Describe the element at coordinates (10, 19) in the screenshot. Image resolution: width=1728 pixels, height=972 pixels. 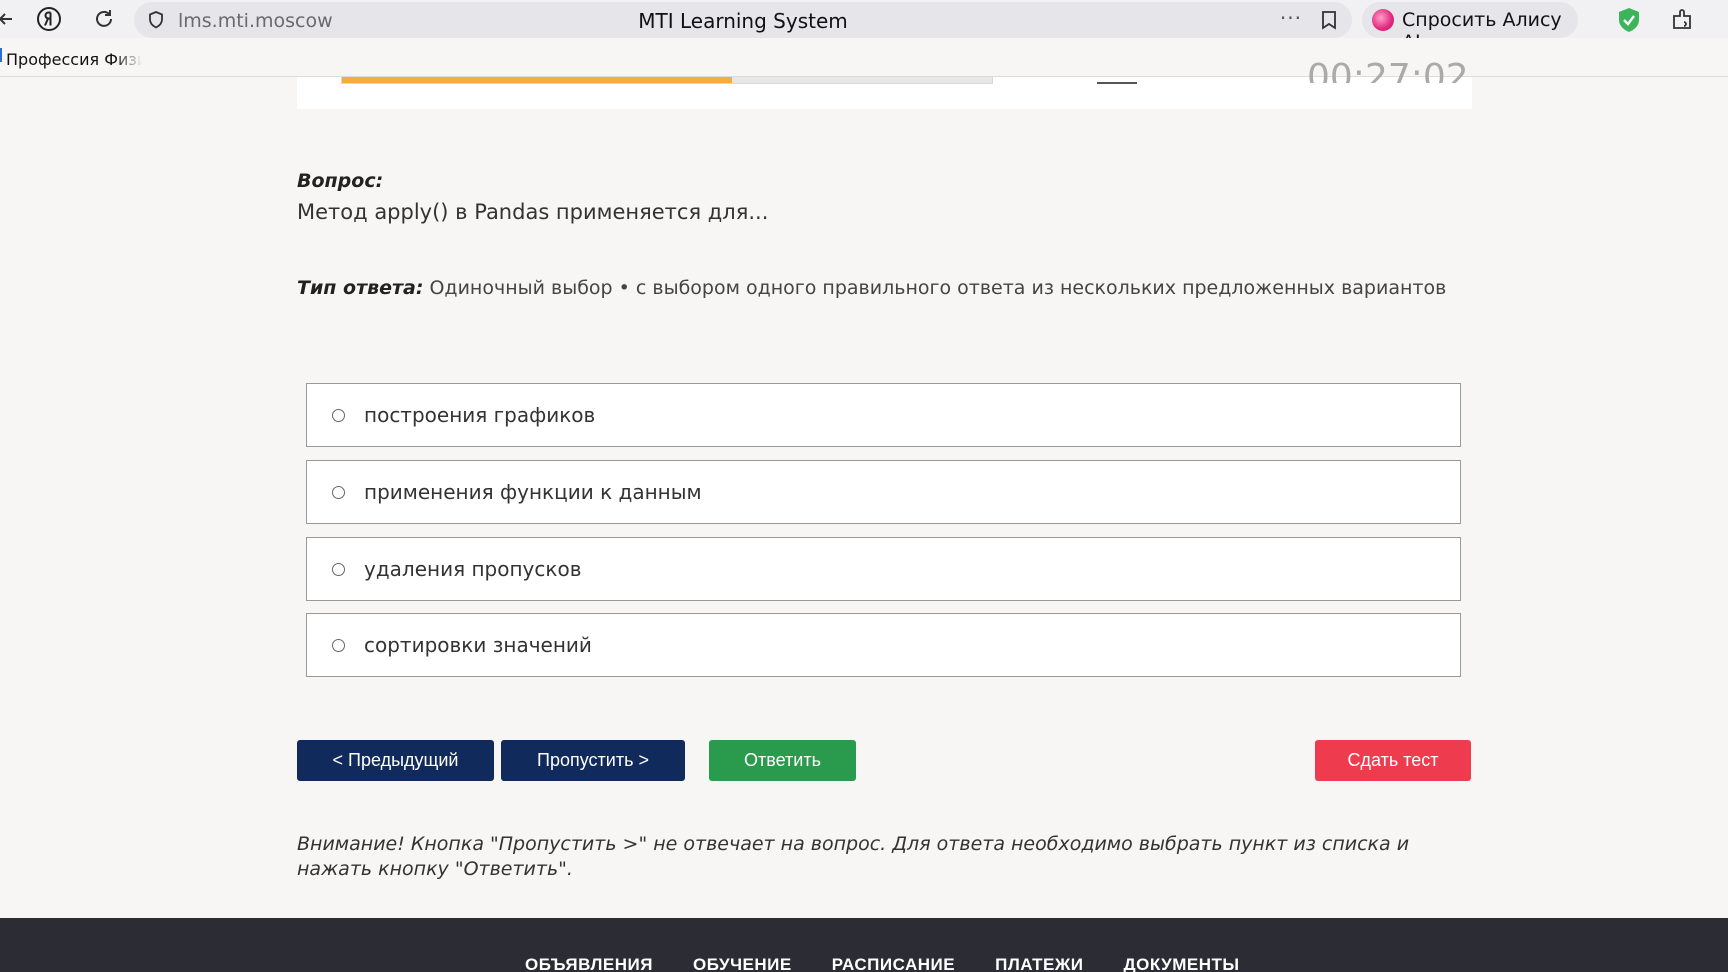
I see `back-arrow-icon` at that location.